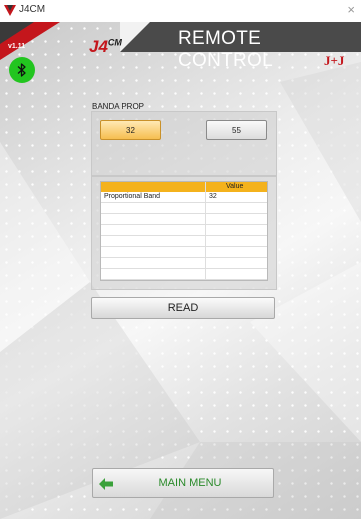 The image size is (361, 519). What do you see at coordinates (236, 130) in the screenshot?
I see `banda-55-button: 55` at bounding box center [236, 130].